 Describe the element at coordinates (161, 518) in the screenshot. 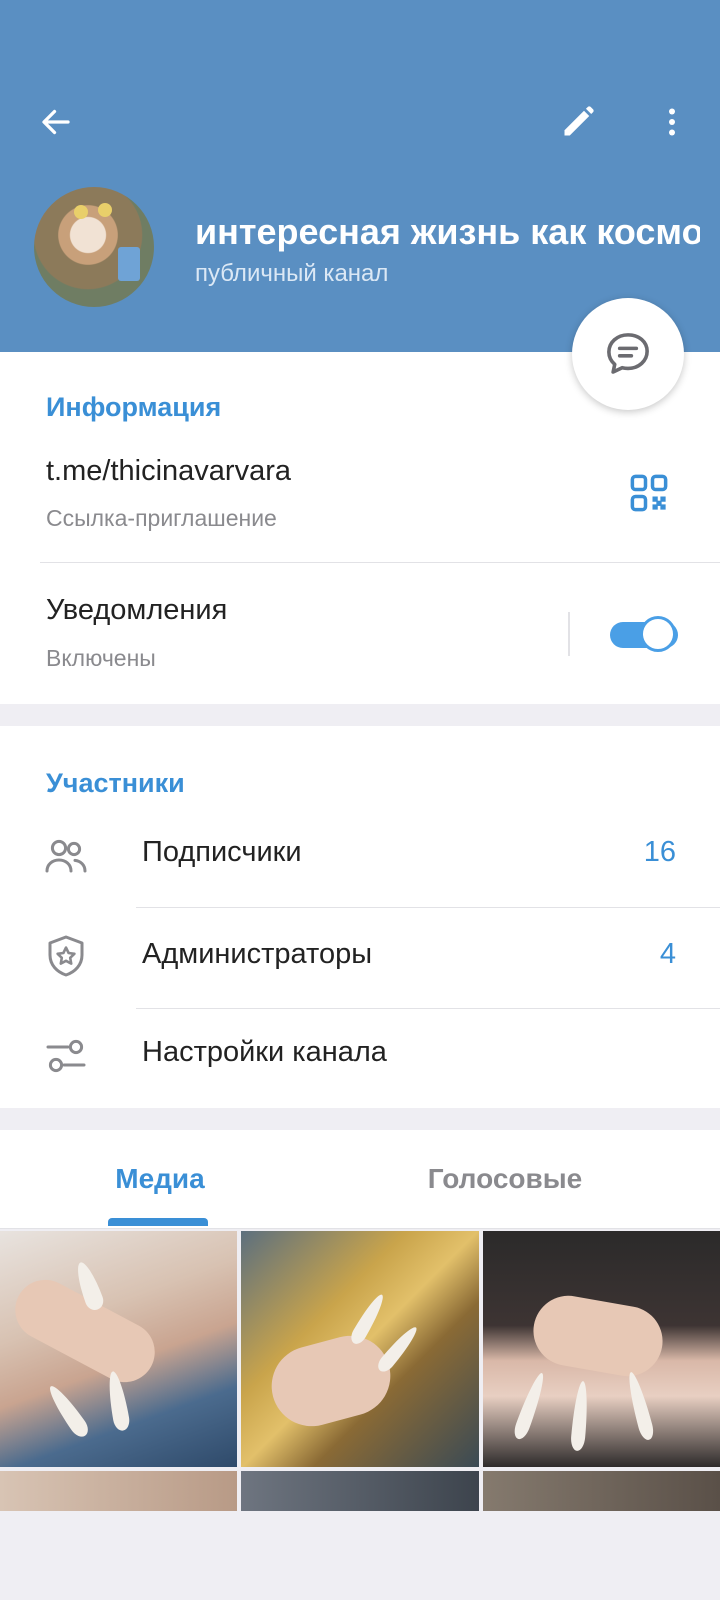

I see `invite-link-caption: Ссылка-приглашение` at that location.